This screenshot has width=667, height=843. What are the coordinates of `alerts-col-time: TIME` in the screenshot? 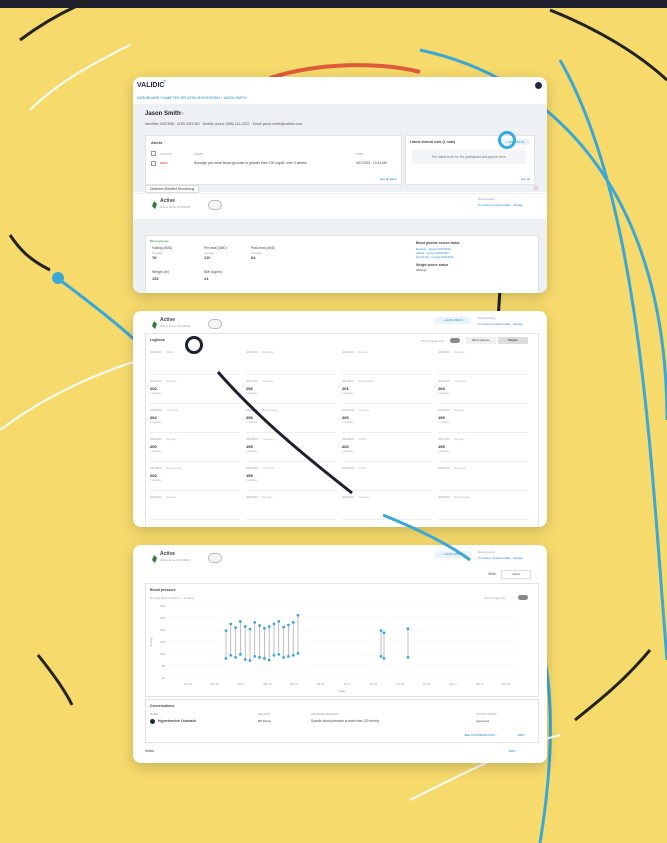 It's located at (360, 154).